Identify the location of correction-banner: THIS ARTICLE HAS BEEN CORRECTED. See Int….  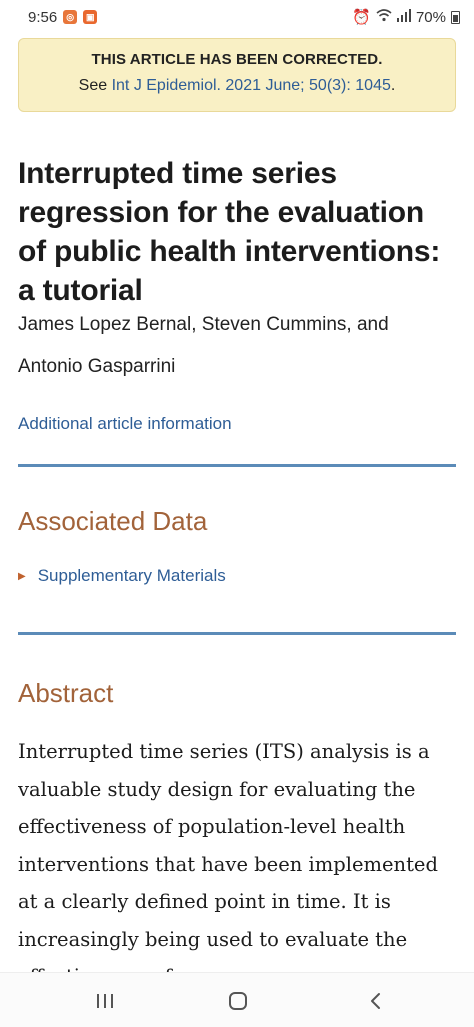
(237, 75).